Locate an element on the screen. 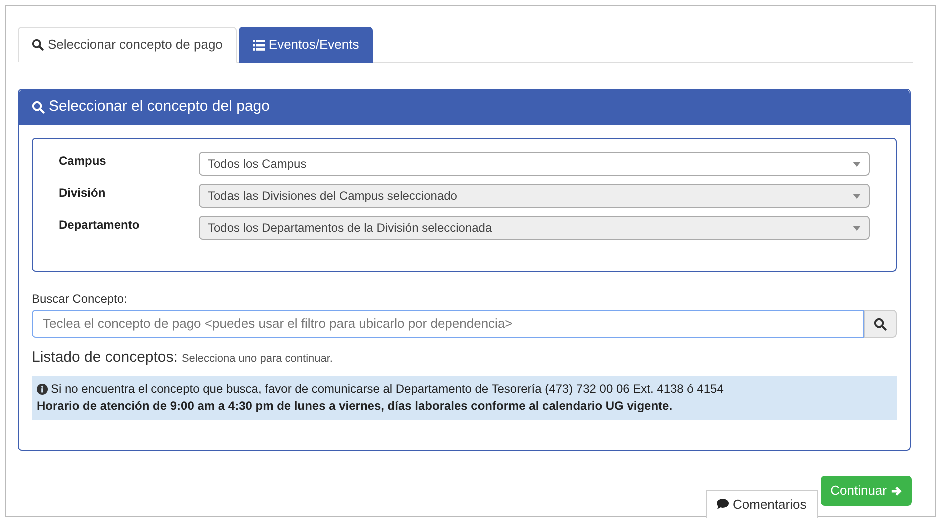  dropdown: Todos los Campus is located at coordinates (534, 164).